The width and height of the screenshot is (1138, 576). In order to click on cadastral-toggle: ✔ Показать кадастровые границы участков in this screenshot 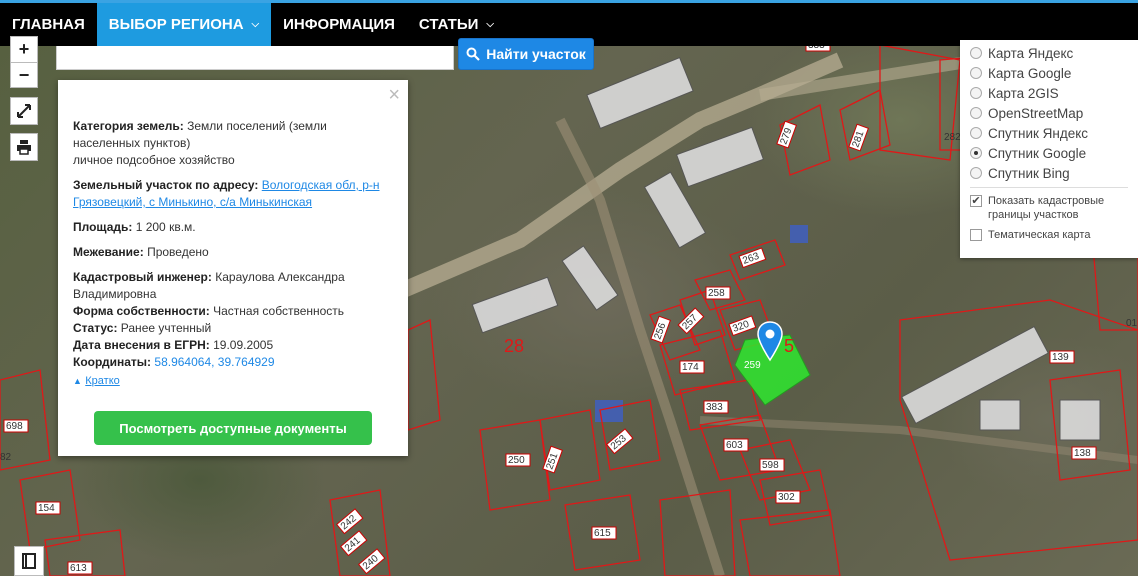, I will do `click(1049, 208)`.